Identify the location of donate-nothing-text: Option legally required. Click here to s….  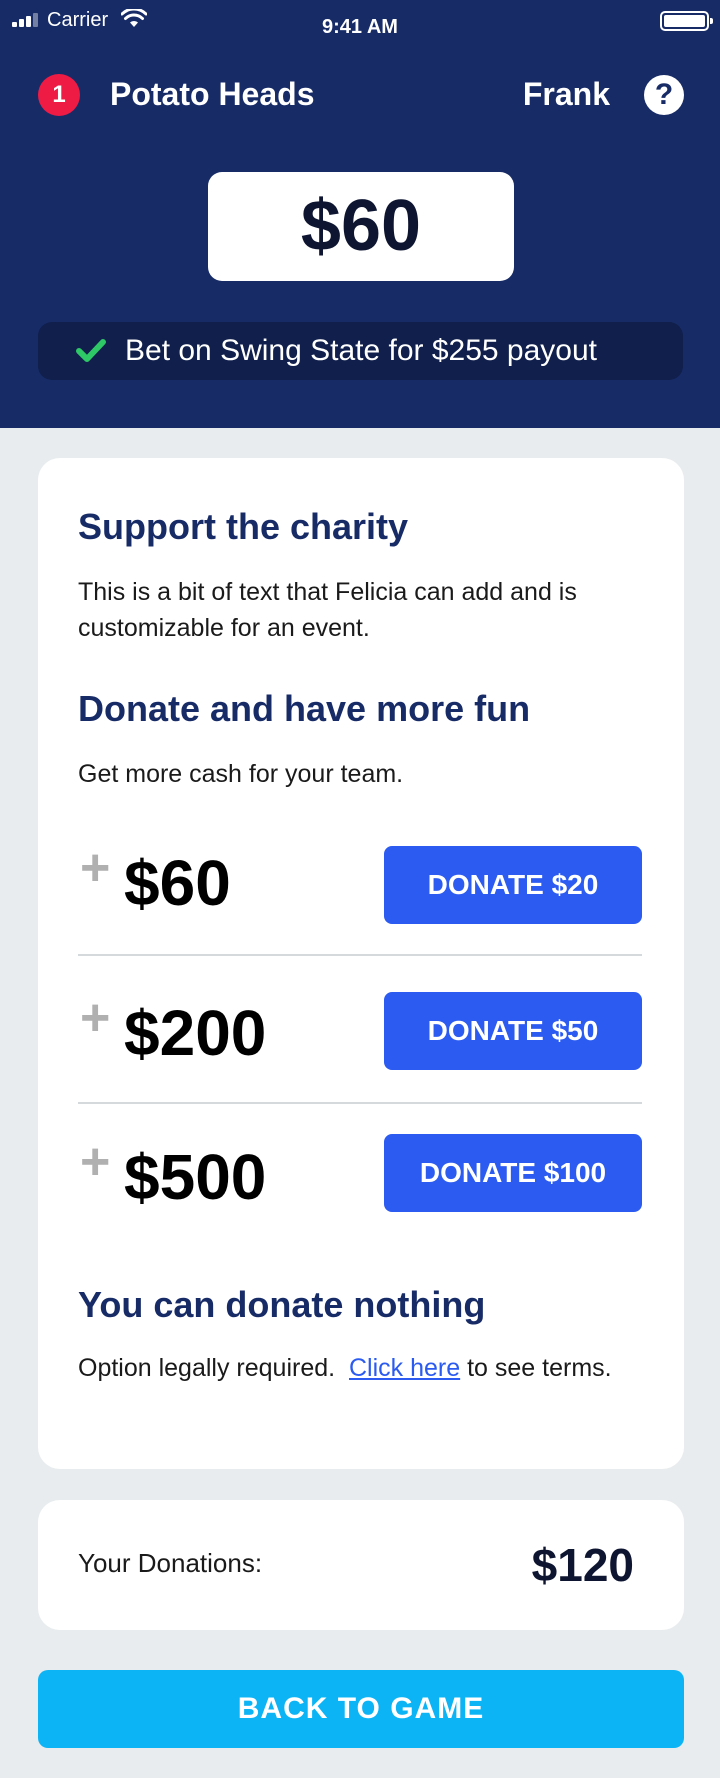
(363, 1368).